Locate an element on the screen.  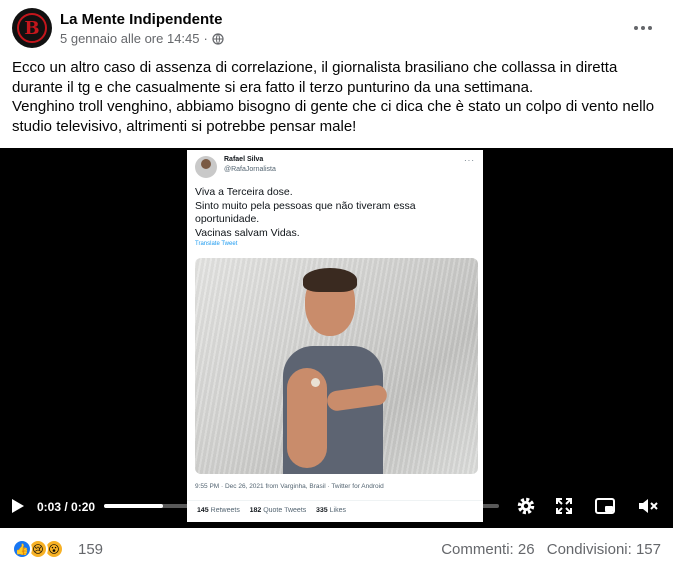
post-timestamp: 5 gennaio alle ore 14:45 is located at coordinates (130, 38).